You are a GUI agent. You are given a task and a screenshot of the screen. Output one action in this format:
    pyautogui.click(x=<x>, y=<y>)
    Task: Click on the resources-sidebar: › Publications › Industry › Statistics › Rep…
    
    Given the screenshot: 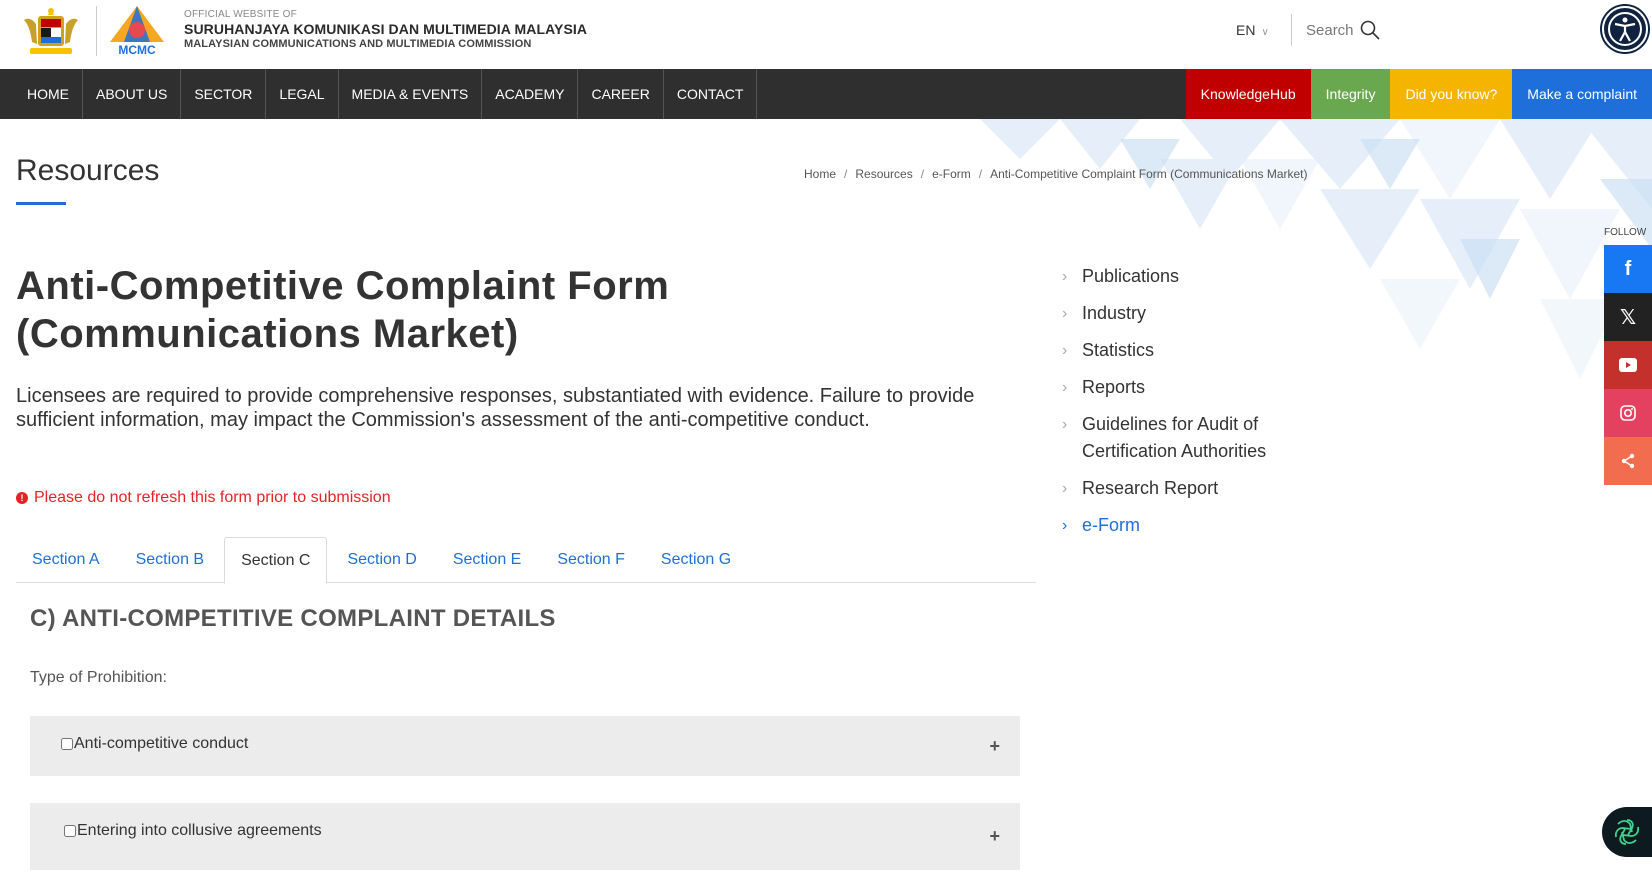 What is the action you would take?
    pyautogui.click(x=1202, y=406)
    